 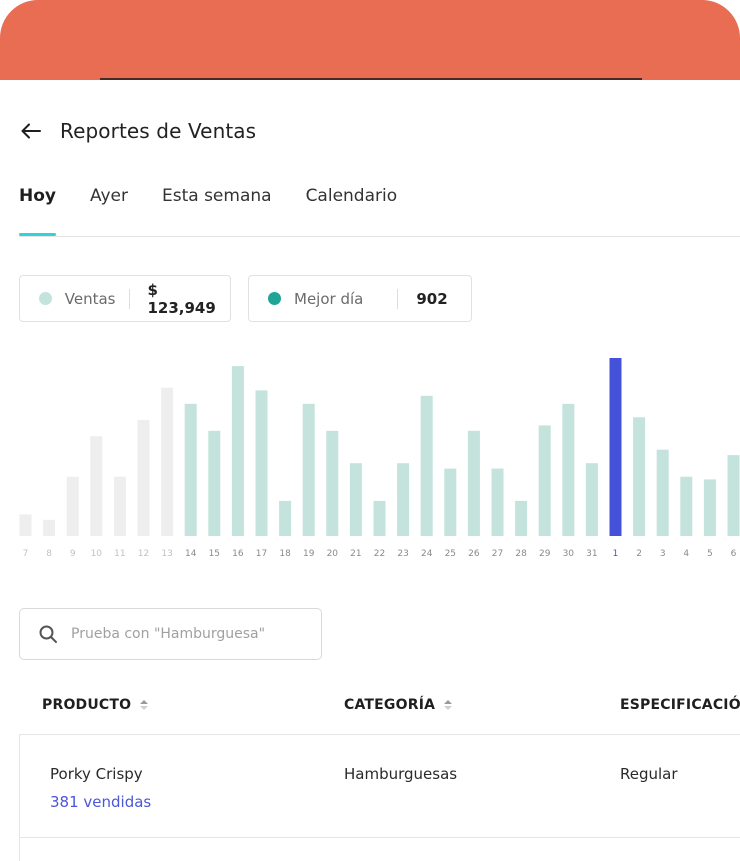 I want to click on product-sold-count: 381 vendidas, so click(x=100, y=802).